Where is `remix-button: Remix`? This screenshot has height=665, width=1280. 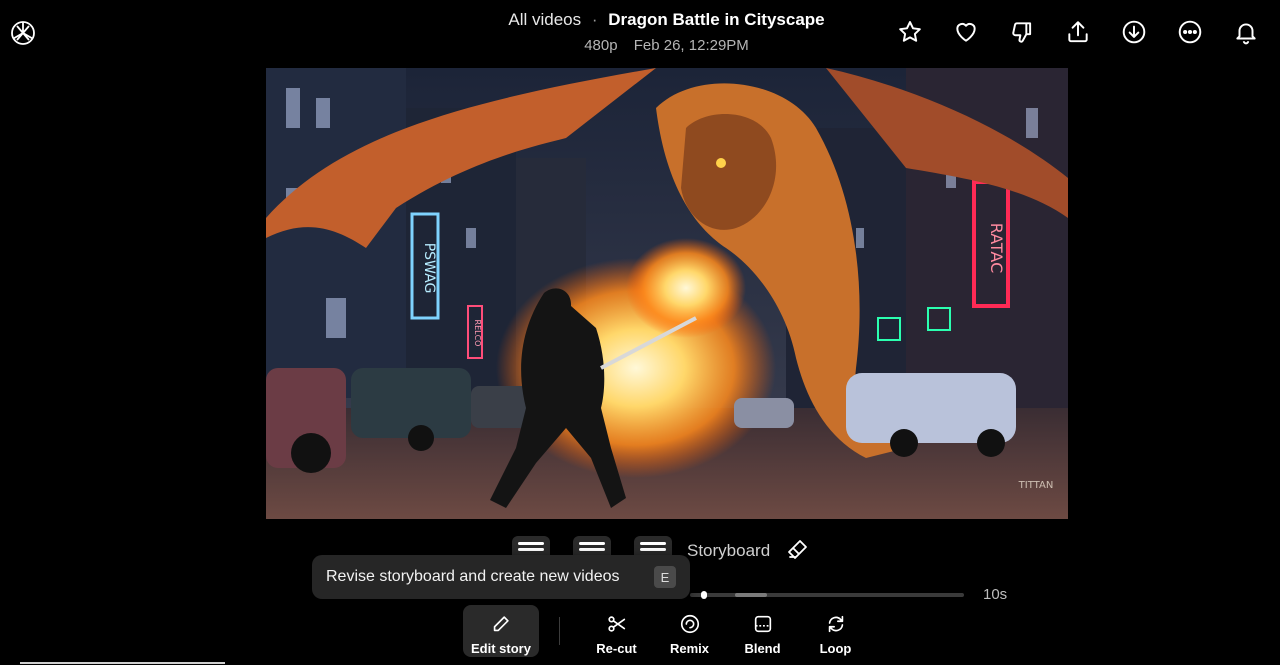 remix-button: Remix is located at coordinates (689, 631).